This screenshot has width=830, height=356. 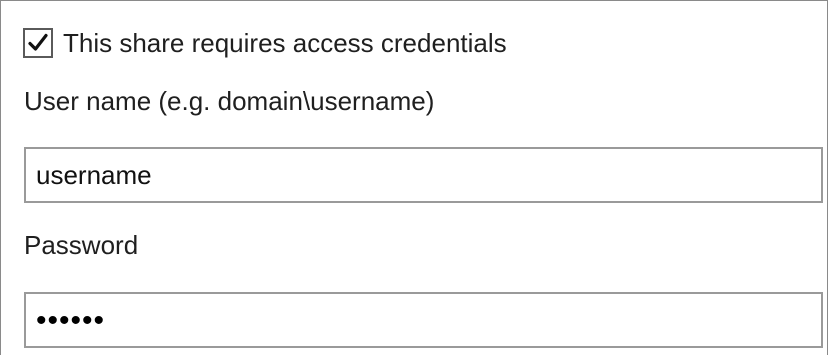 I want to click on requires-credentials-row: This share requires access credentials, so click(x=265, y=43).